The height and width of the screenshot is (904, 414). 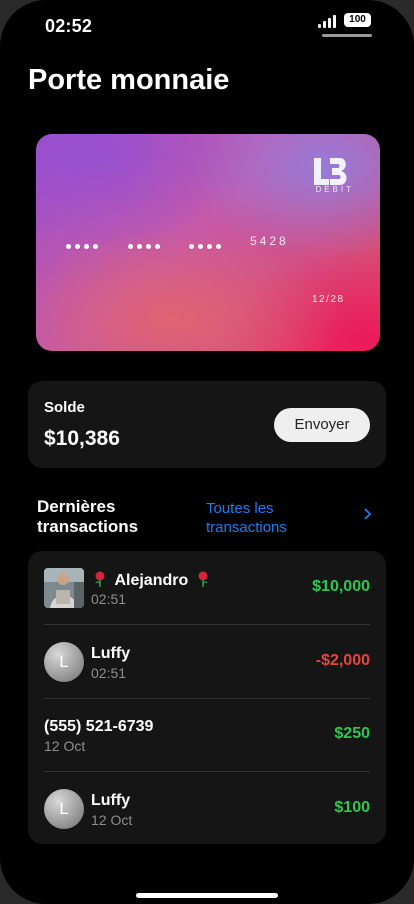 I want to click on transaction-amount: $100, so click(x=352, y=807).